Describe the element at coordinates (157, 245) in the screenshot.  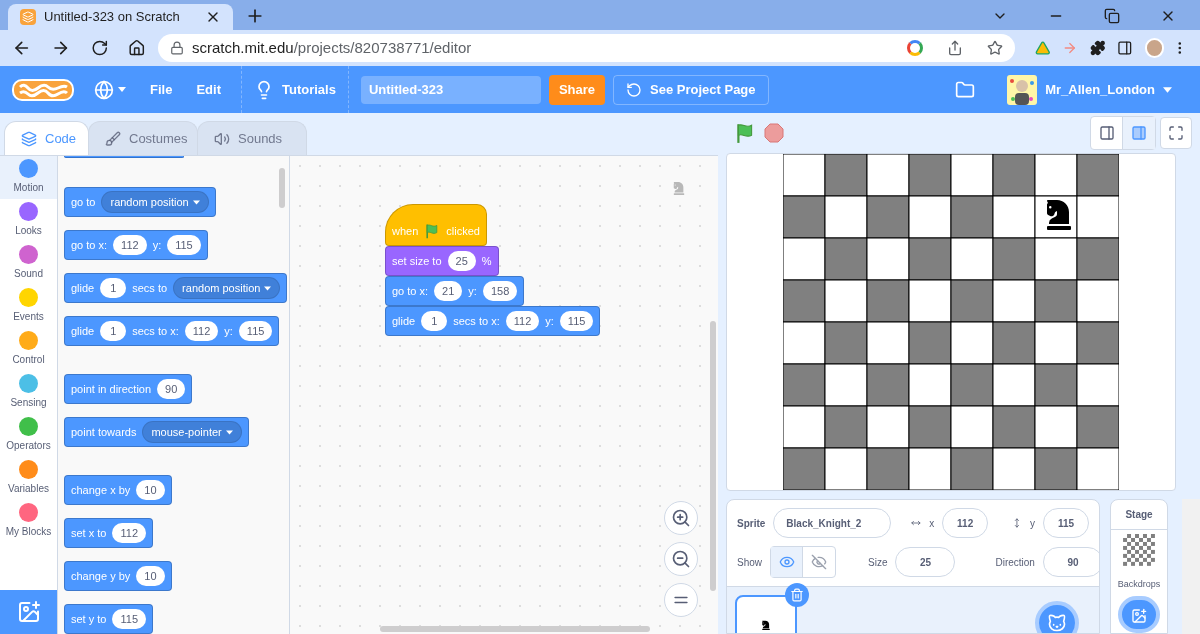
I see `block-label: y:` at that location.